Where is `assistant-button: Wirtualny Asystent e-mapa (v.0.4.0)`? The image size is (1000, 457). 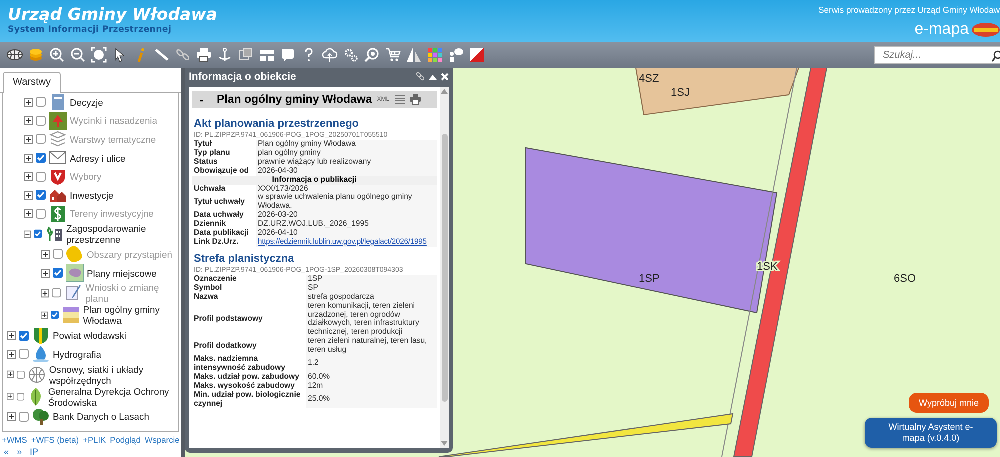 assistant-button: Wirtualny Asystent e-mapa (v.0.4.0) is located at coordinates (931, 433).